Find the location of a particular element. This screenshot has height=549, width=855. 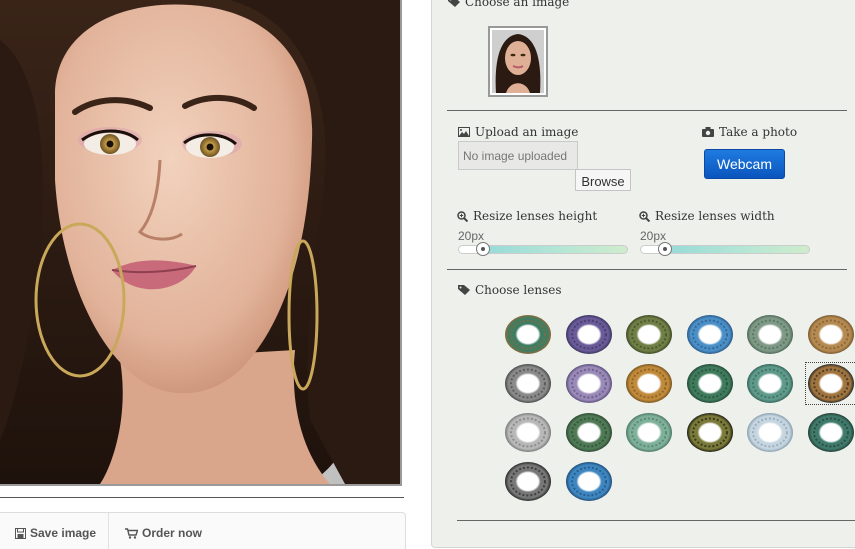

webcam-button: Webcam is located at coordinates (744, 164).